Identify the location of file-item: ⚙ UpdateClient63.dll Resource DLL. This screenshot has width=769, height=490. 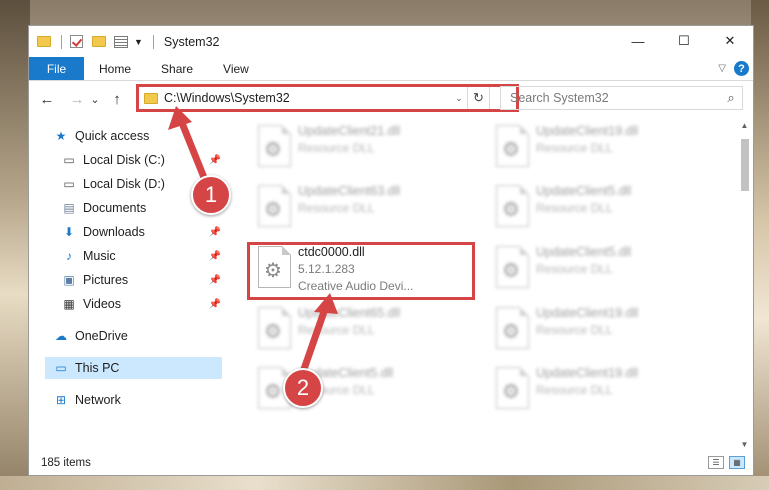
(363, 212).